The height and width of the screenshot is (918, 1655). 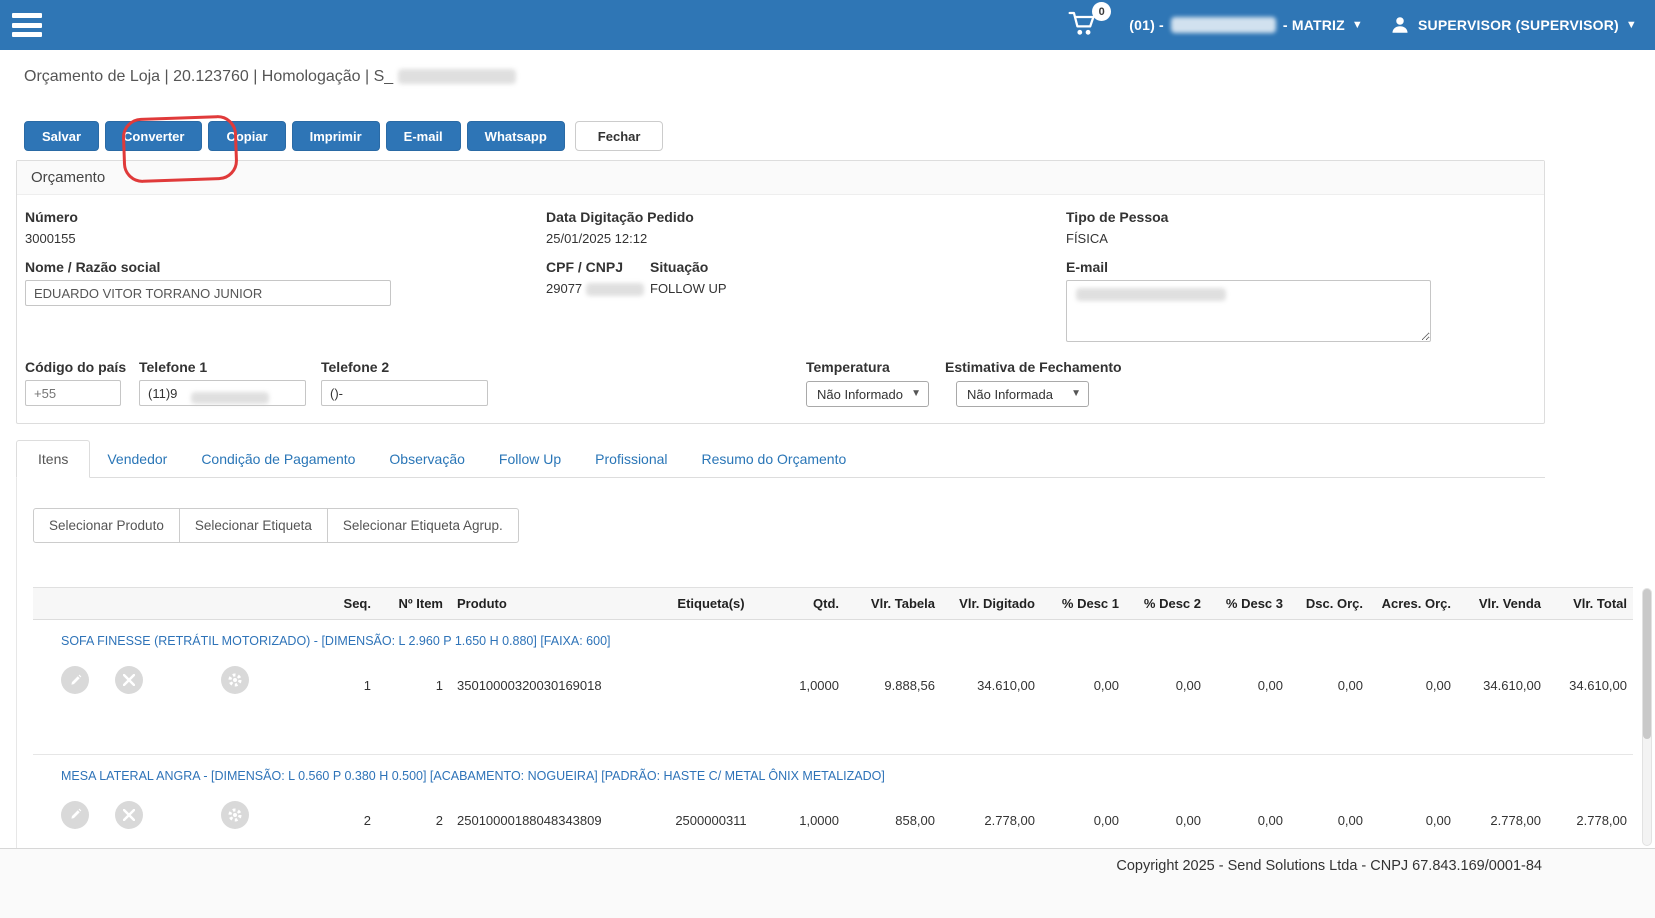 I want to click on cell-dsc-orc: 0,00, so click(x=1350, y=685).